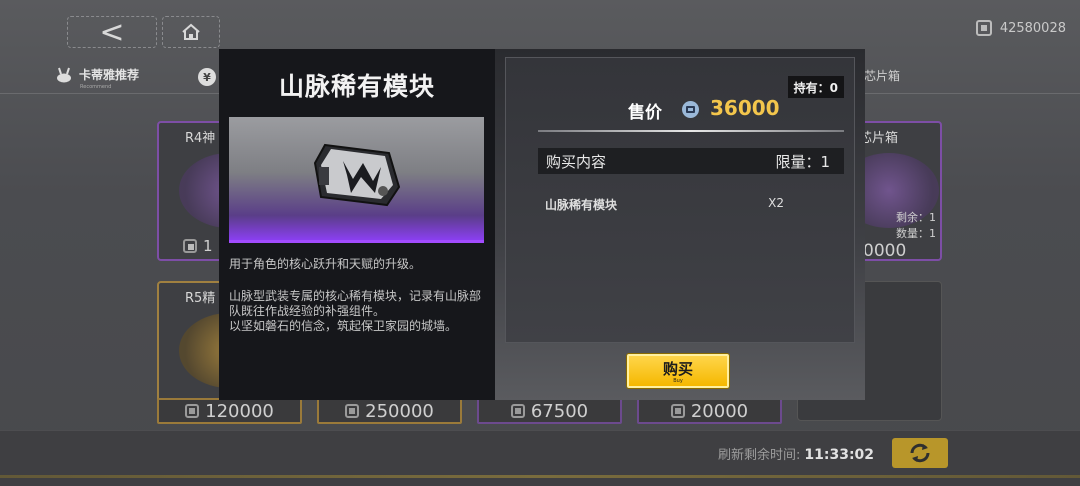  I want to click on module-icon, so click(357, 175).